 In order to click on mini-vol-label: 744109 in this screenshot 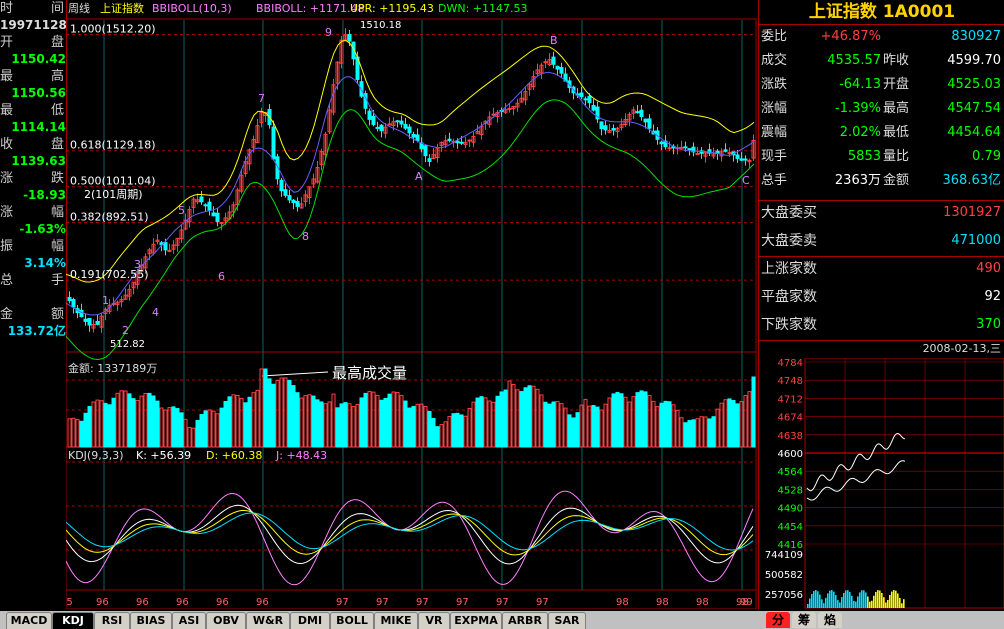, I will do `click(784, 555)`.